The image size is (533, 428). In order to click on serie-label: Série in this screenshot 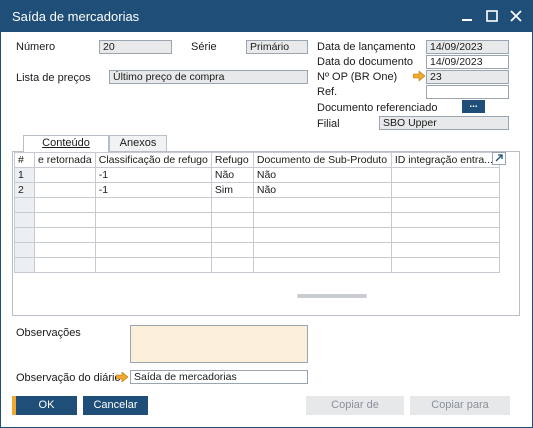, I will do `click(204, 47)`.